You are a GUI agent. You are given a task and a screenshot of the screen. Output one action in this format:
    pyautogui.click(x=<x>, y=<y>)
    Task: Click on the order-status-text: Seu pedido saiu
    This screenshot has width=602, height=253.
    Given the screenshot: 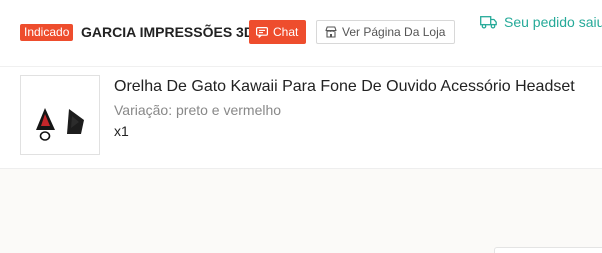 What is the action you would take?
    pyautogui.click(x=553, y=22)
    